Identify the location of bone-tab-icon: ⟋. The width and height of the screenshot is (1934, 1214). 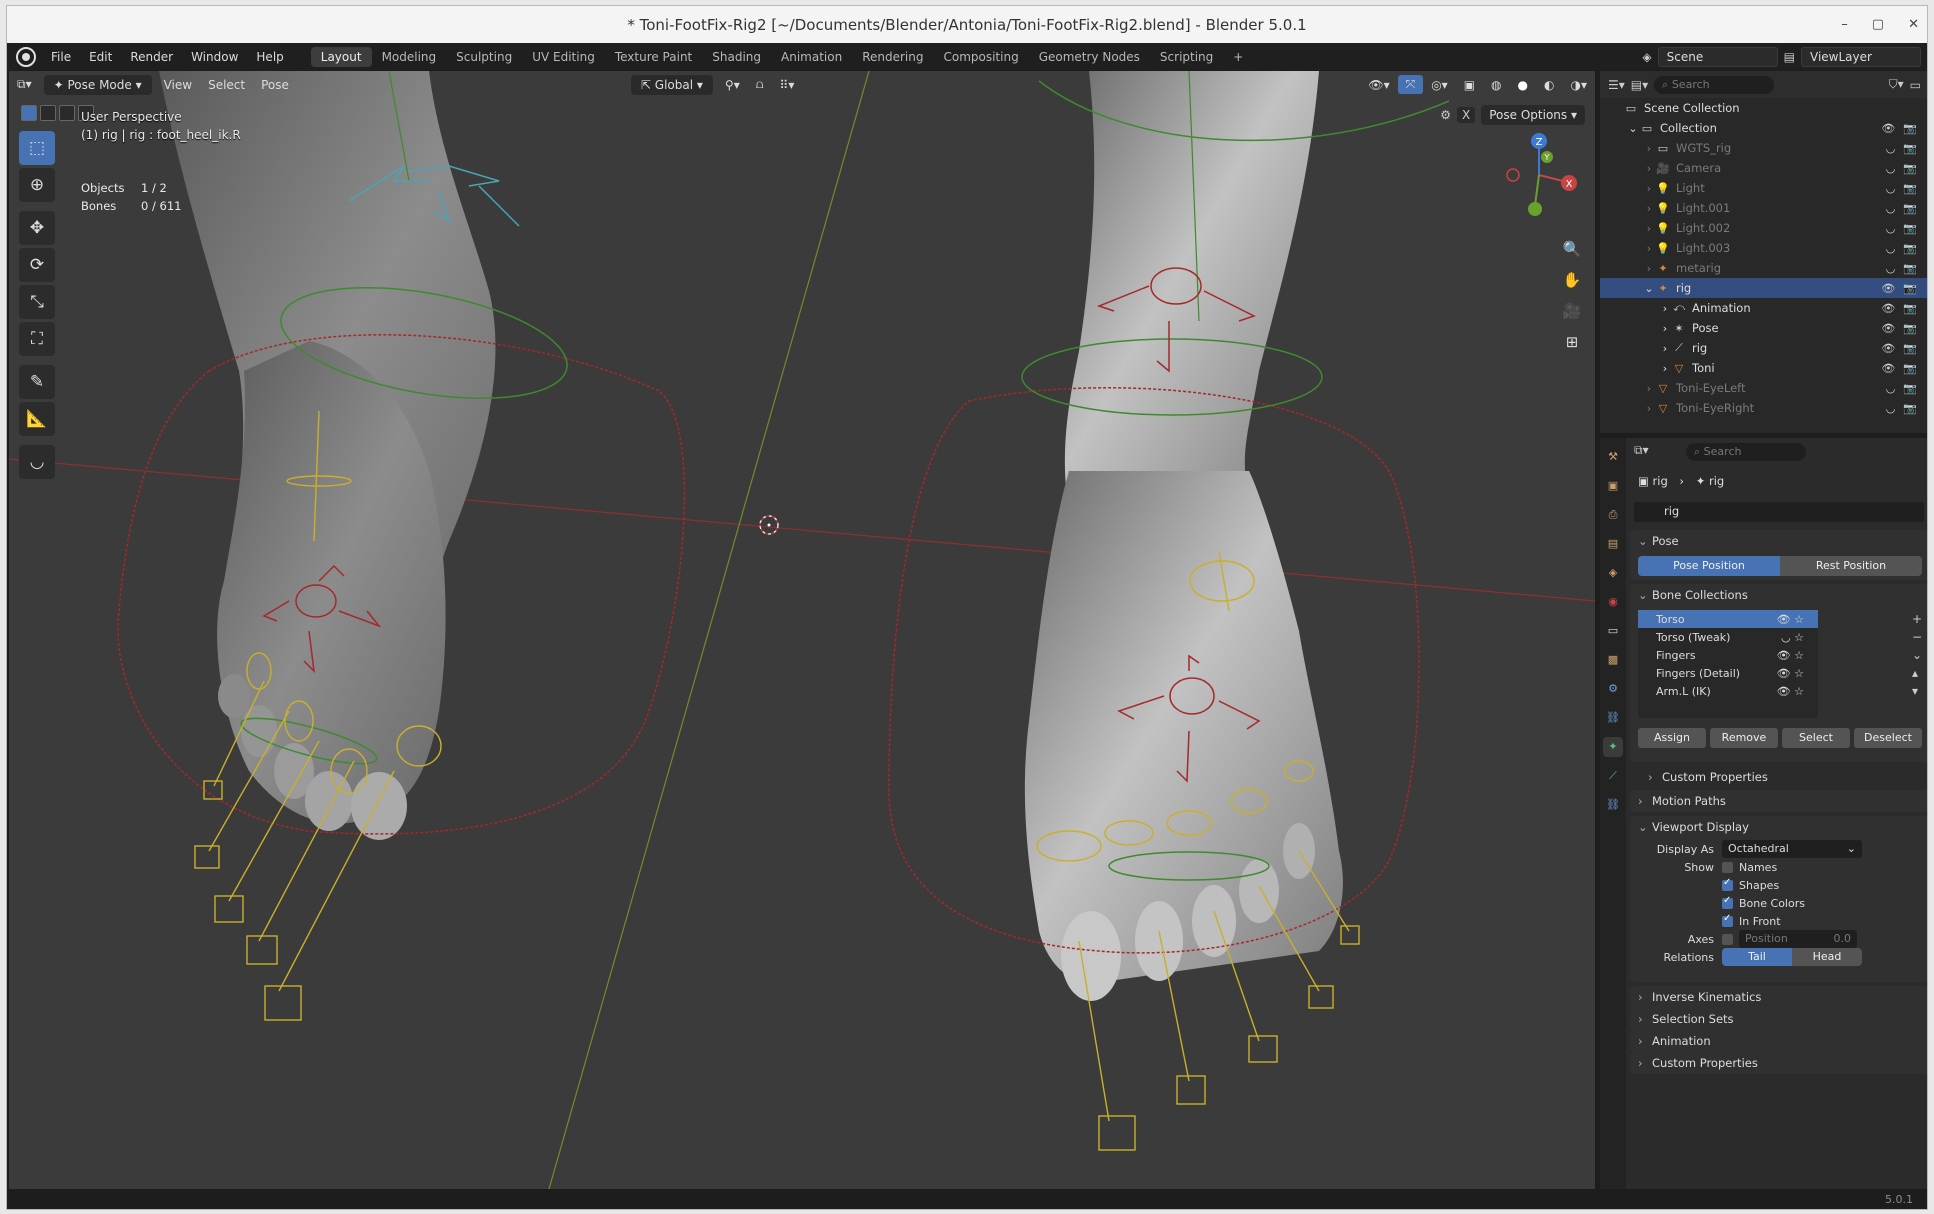
(1613, 776).